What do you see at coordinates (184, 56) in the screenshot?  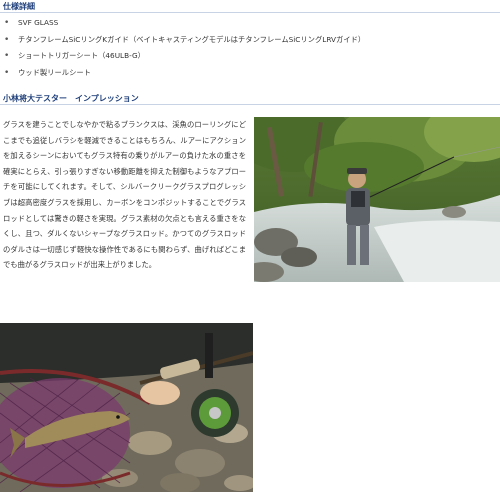 I see `spec-item: ショートトリガーシート（46ULB-G）` at bounding box center [184, 56].